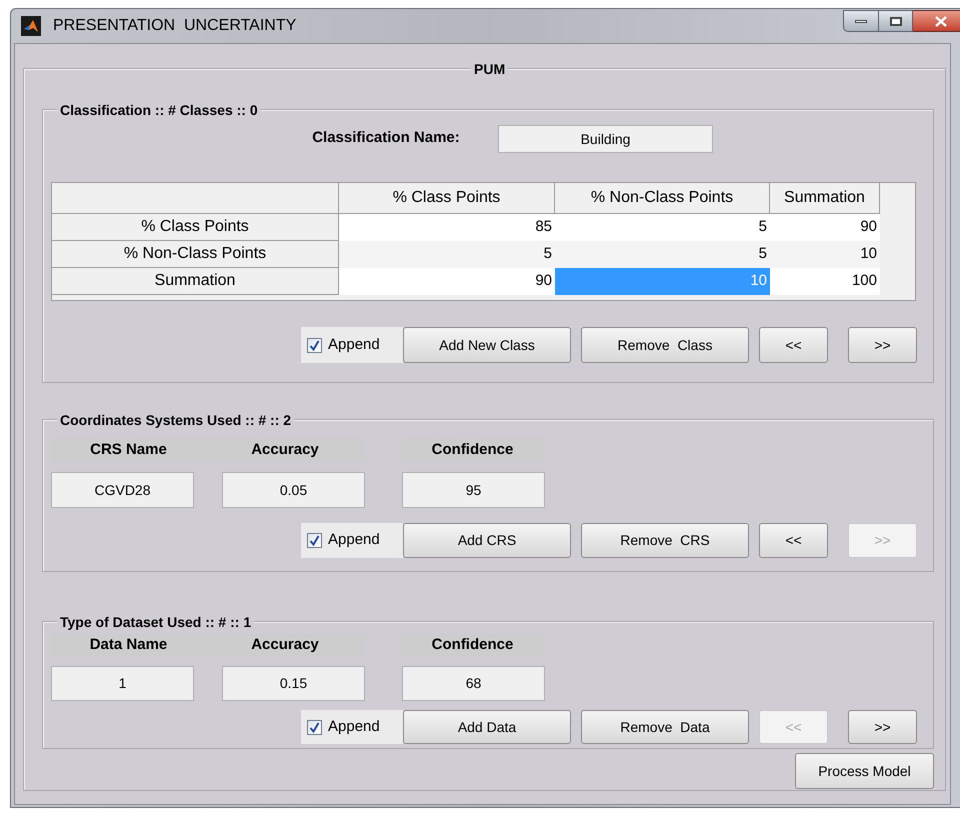 This screenshot has height=816, width=960. Describe the element at coordinates (665, 727) in the screenshot. I see `remove-button: Remove Data` at that location.